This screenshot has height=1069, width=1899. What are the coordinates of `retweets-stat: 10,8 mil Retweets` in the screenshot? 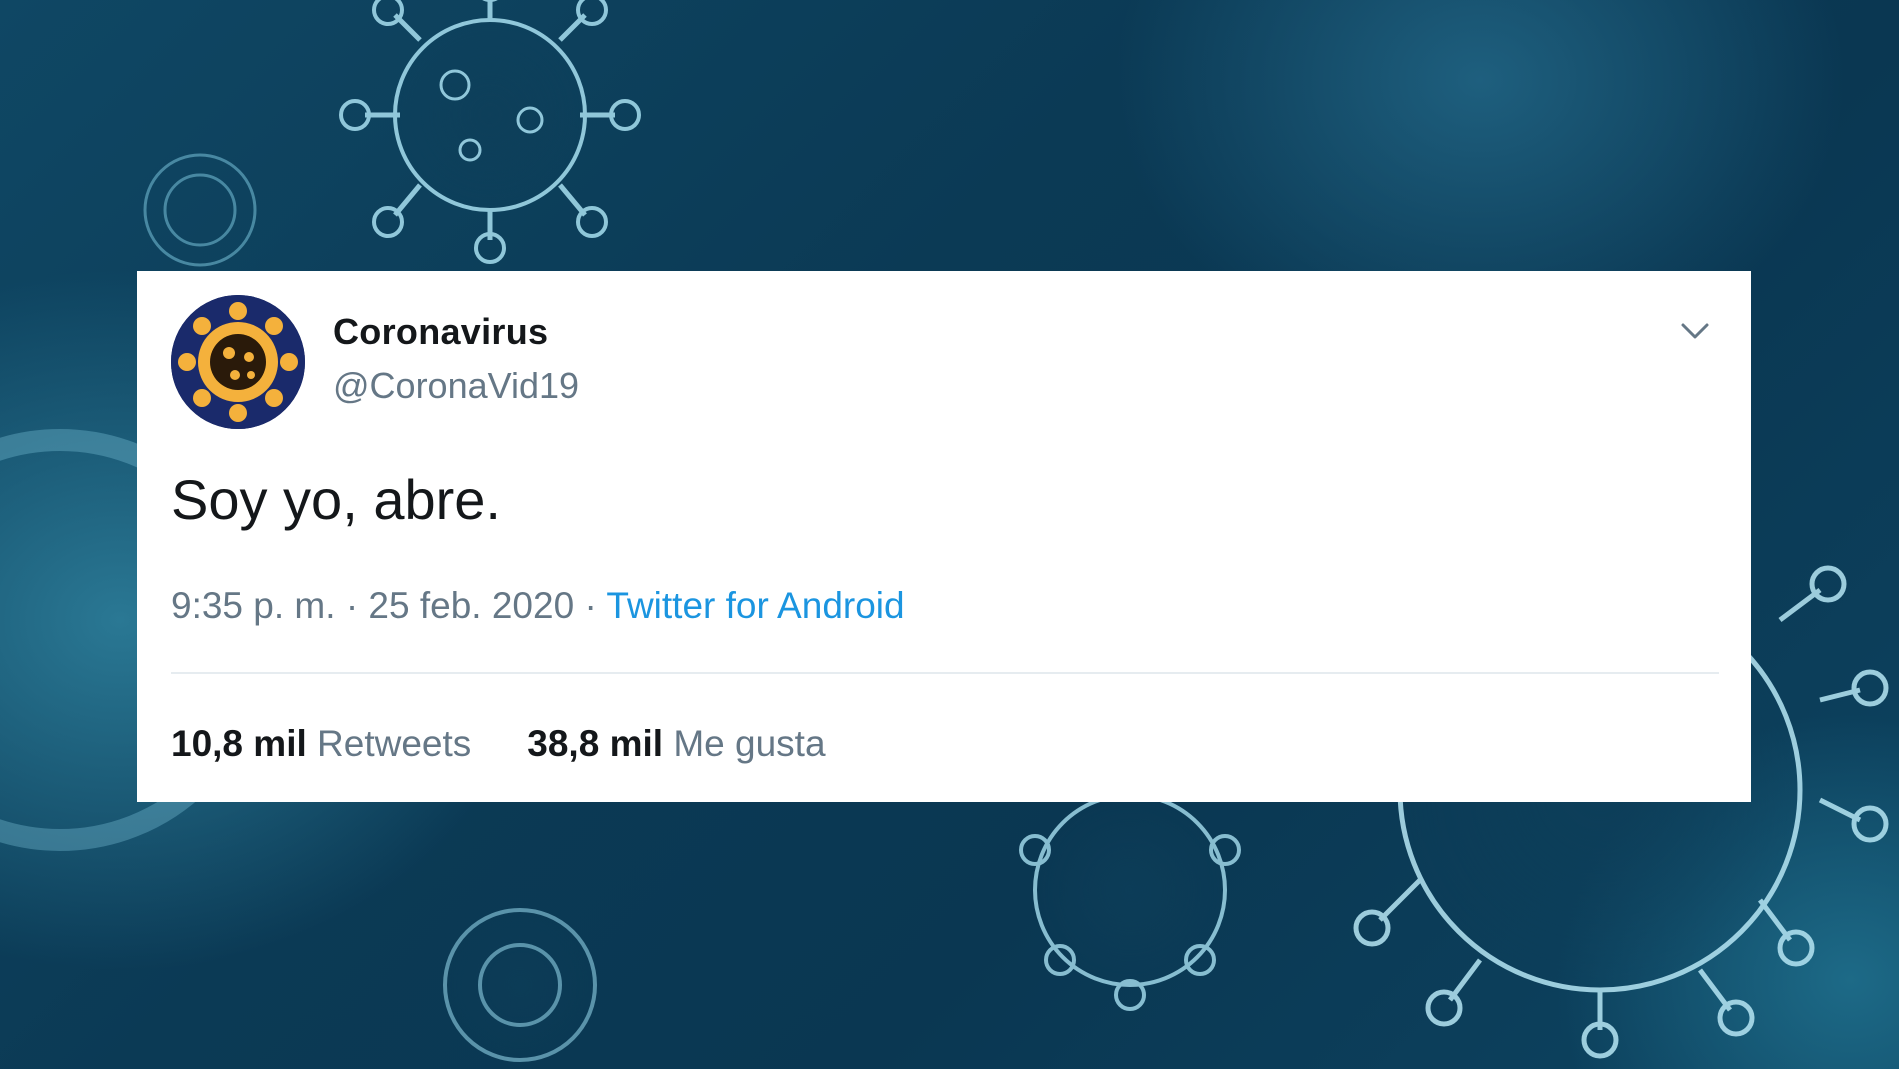 It's located at (321, 744).